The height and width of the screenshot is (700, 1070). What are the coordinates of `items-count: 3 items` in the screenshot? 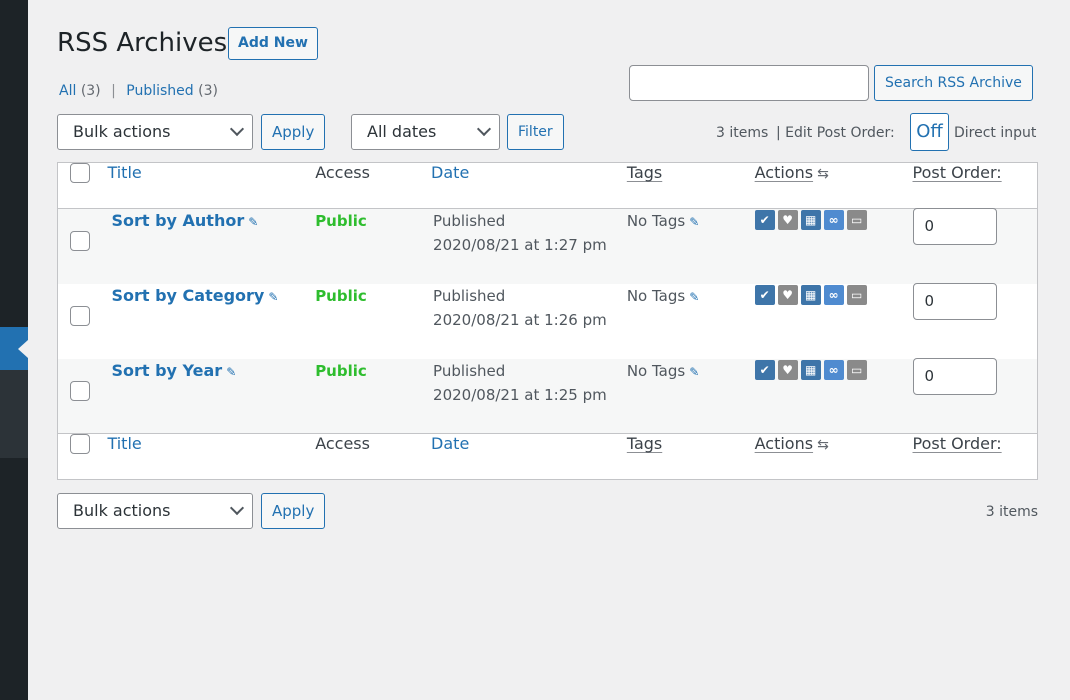 It's located at (742, 133).